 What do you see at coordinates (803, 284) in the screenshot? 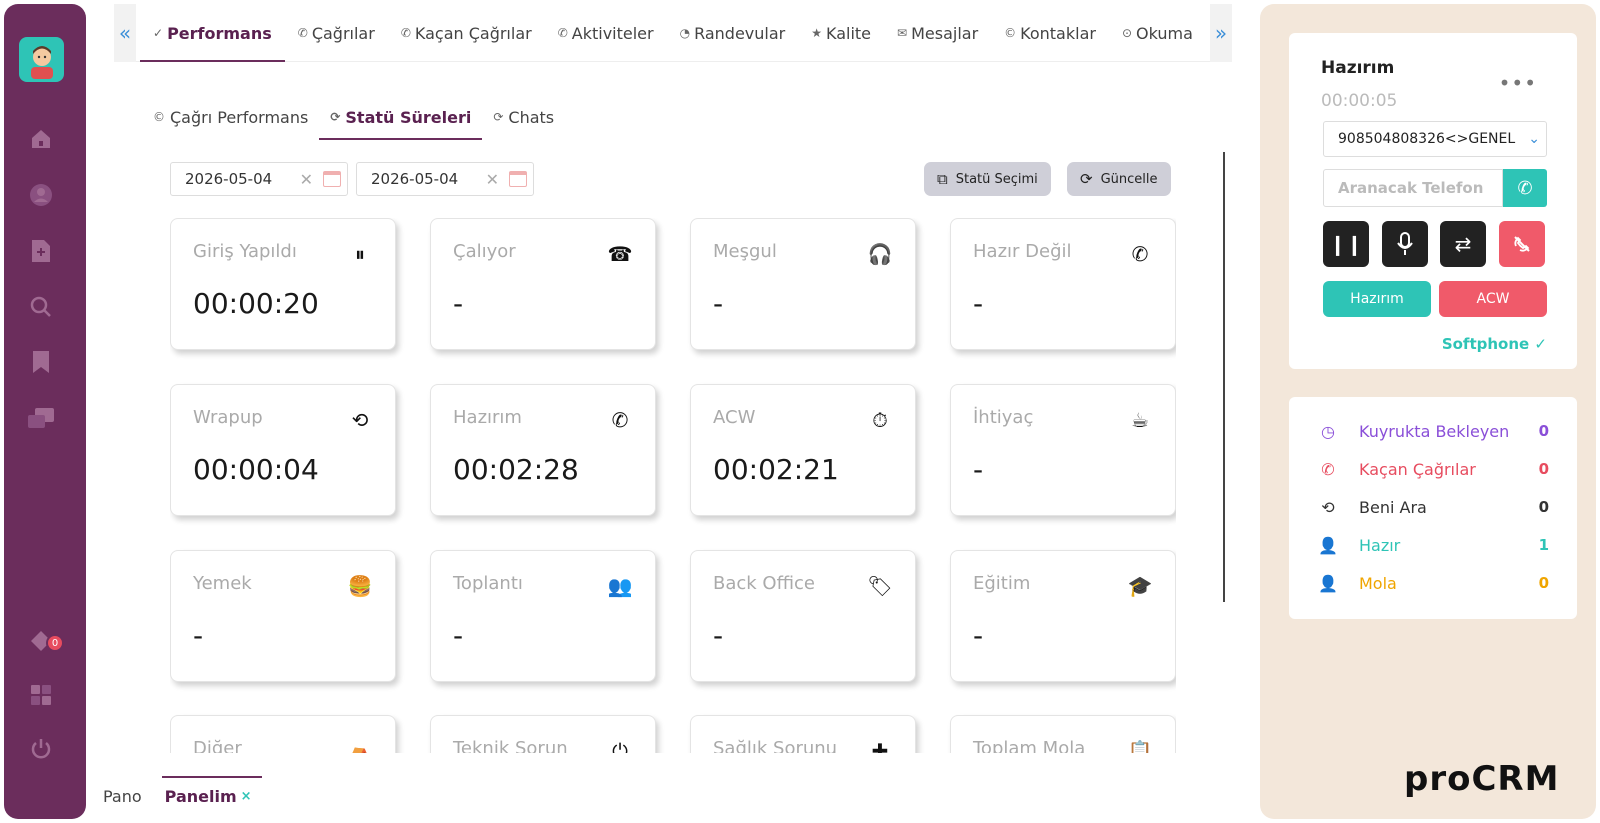
I see `card-mesgul: Meşgul - 🎧` at bounding box center [803, 284].